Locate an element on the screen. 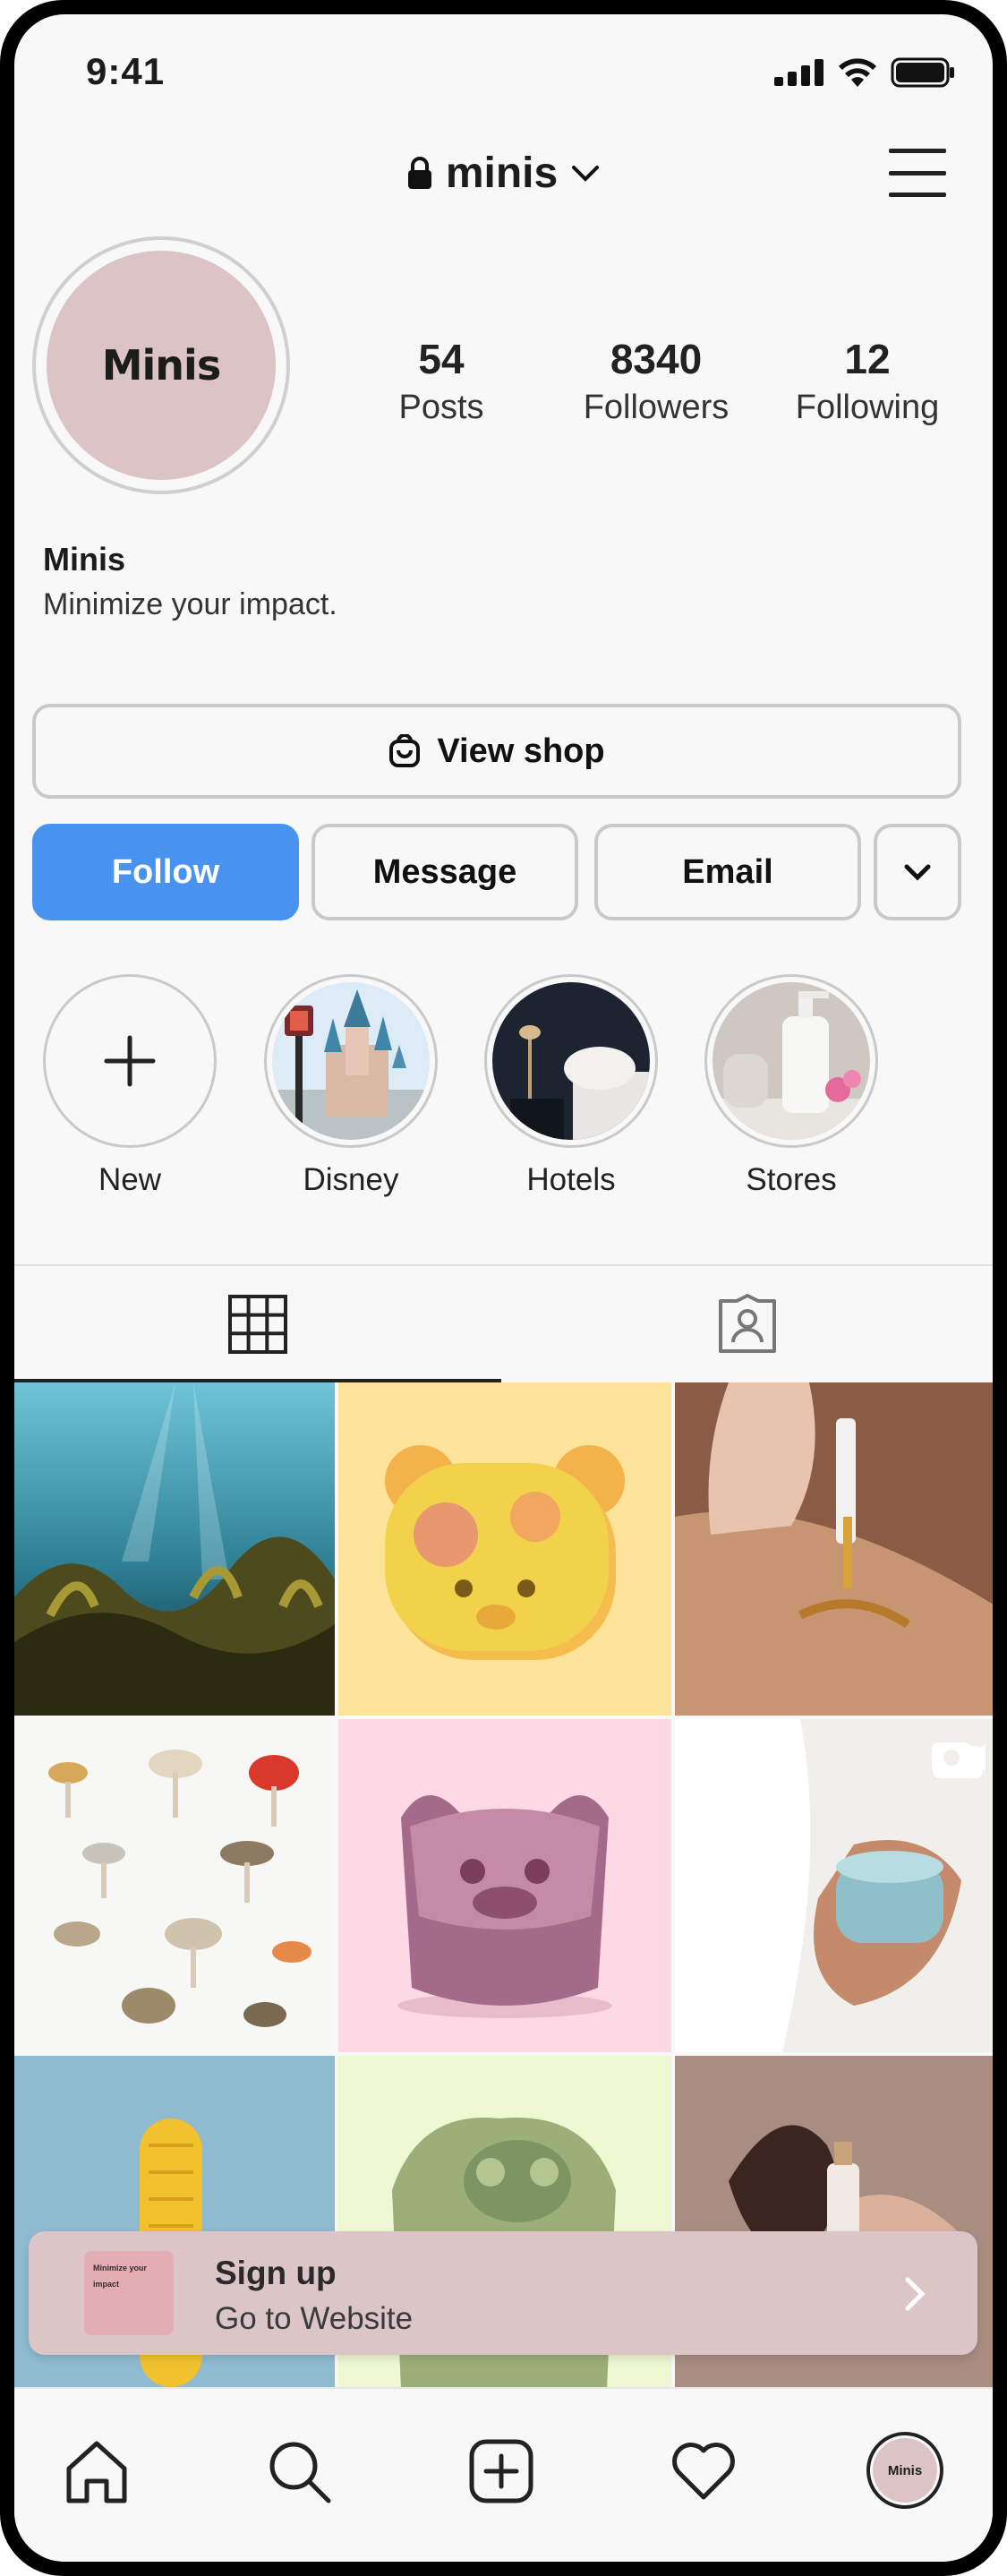 The image size is (1007, 2576). post-thumbnail-serum-dropper is located at coordinates (834, 1549).